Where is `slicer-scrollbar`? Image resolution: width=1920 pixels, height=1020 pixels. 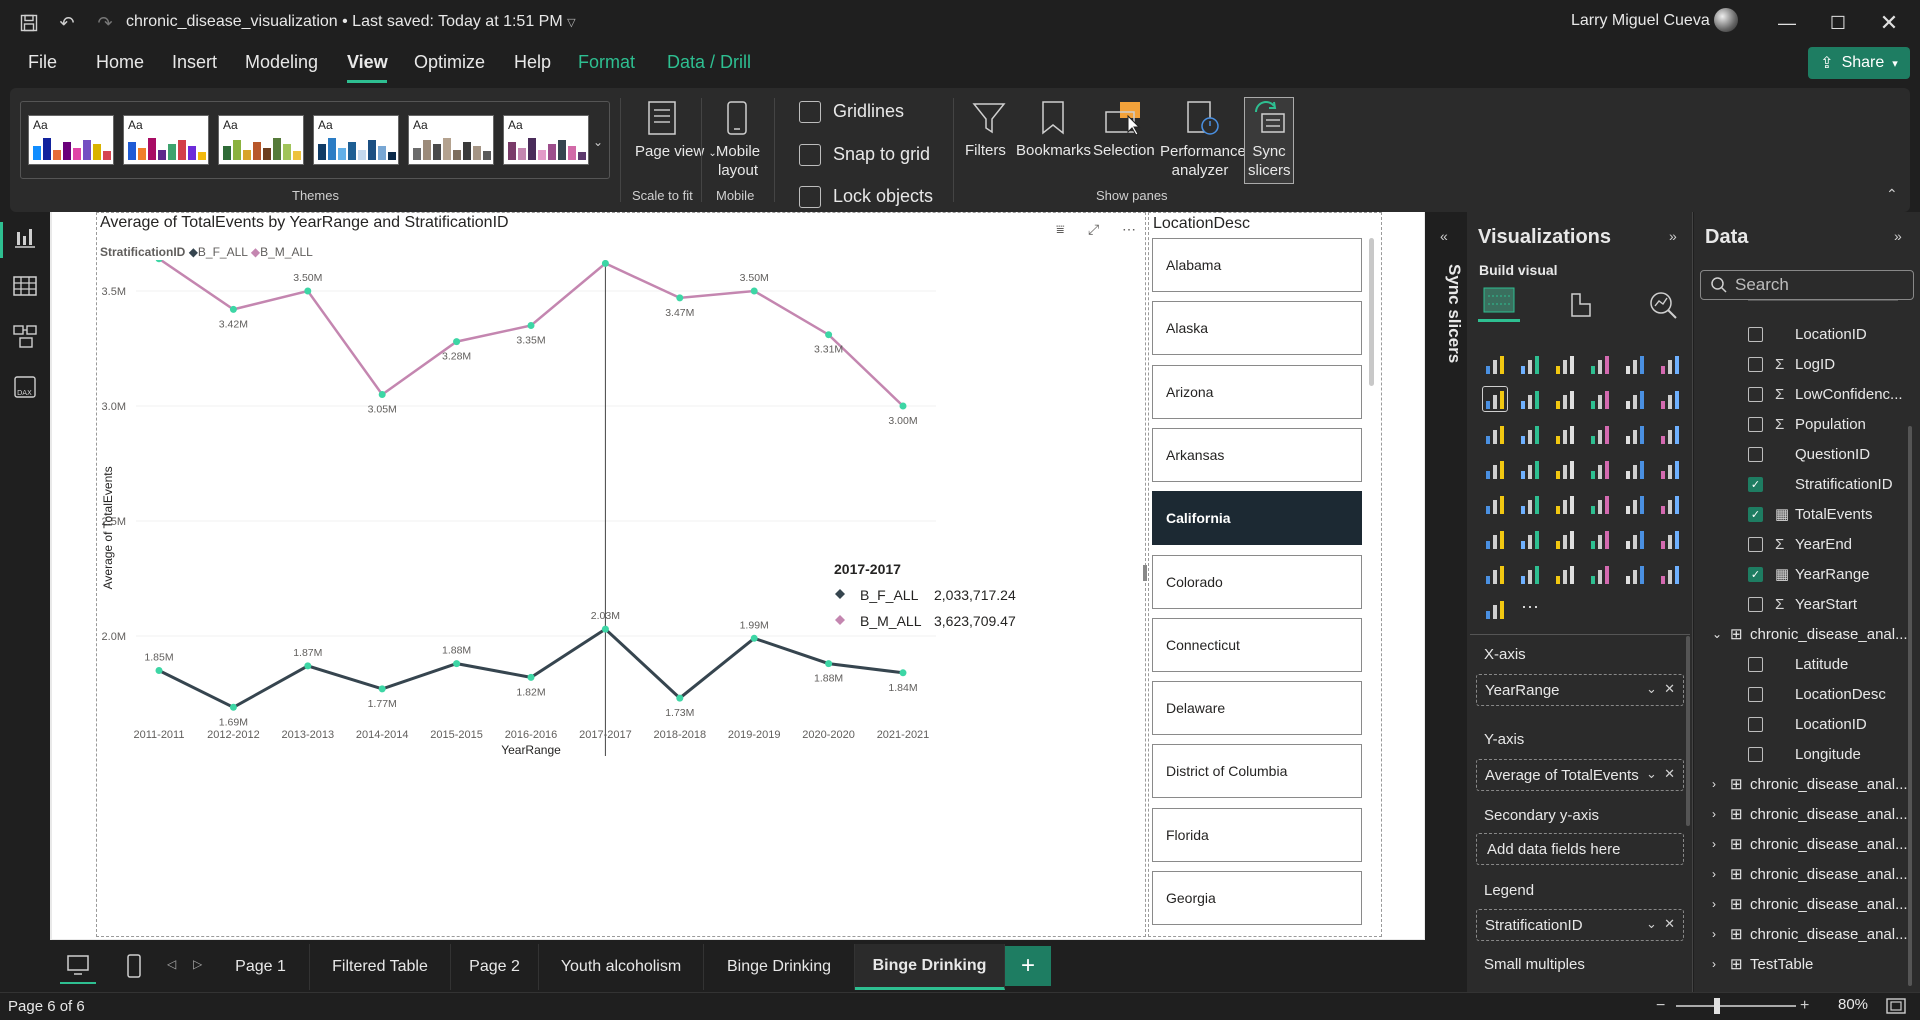 slicer-scrollbar is located at coordinates (1371, 312).